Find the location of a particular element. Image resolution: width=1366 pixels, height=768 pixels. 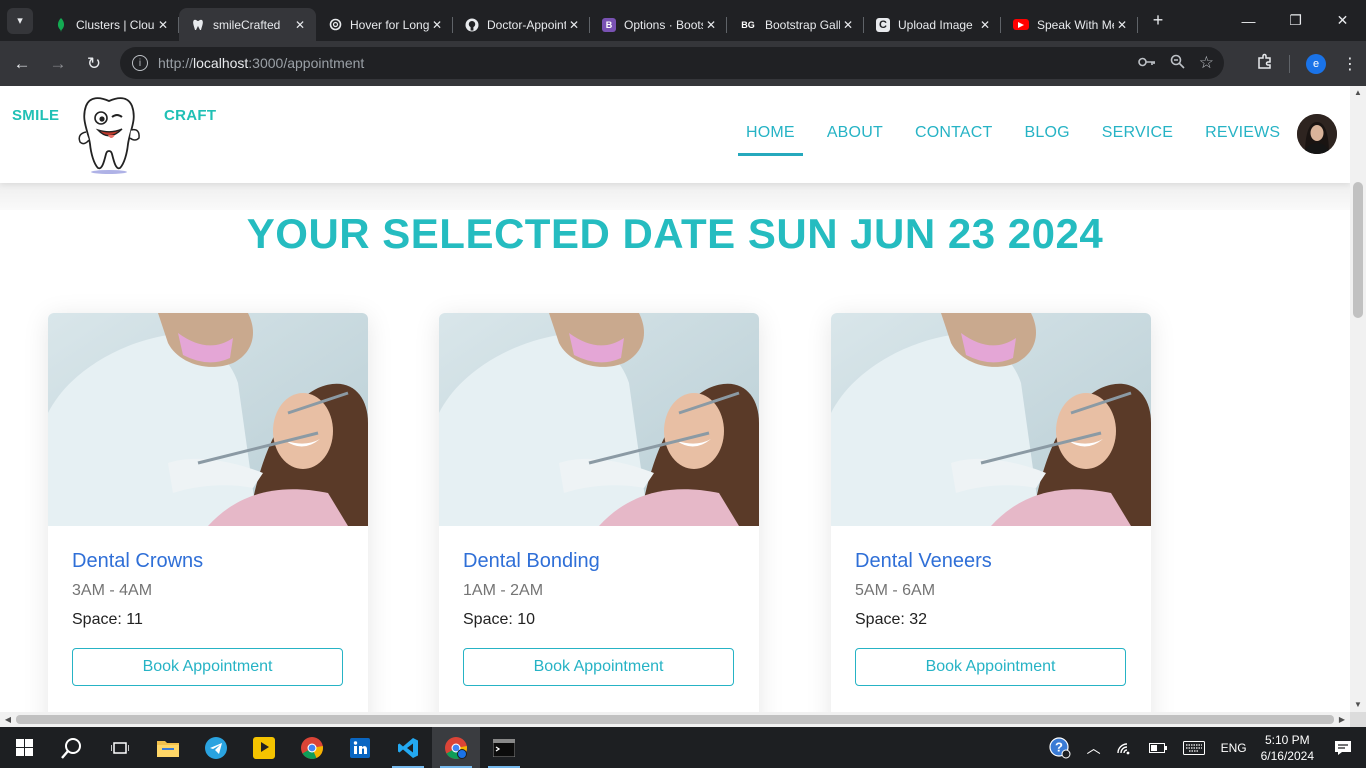

main-nav: HOME ABOUT CONTACT BLOG SERVICE REVIEWS is located at coordinates (1021, 135).